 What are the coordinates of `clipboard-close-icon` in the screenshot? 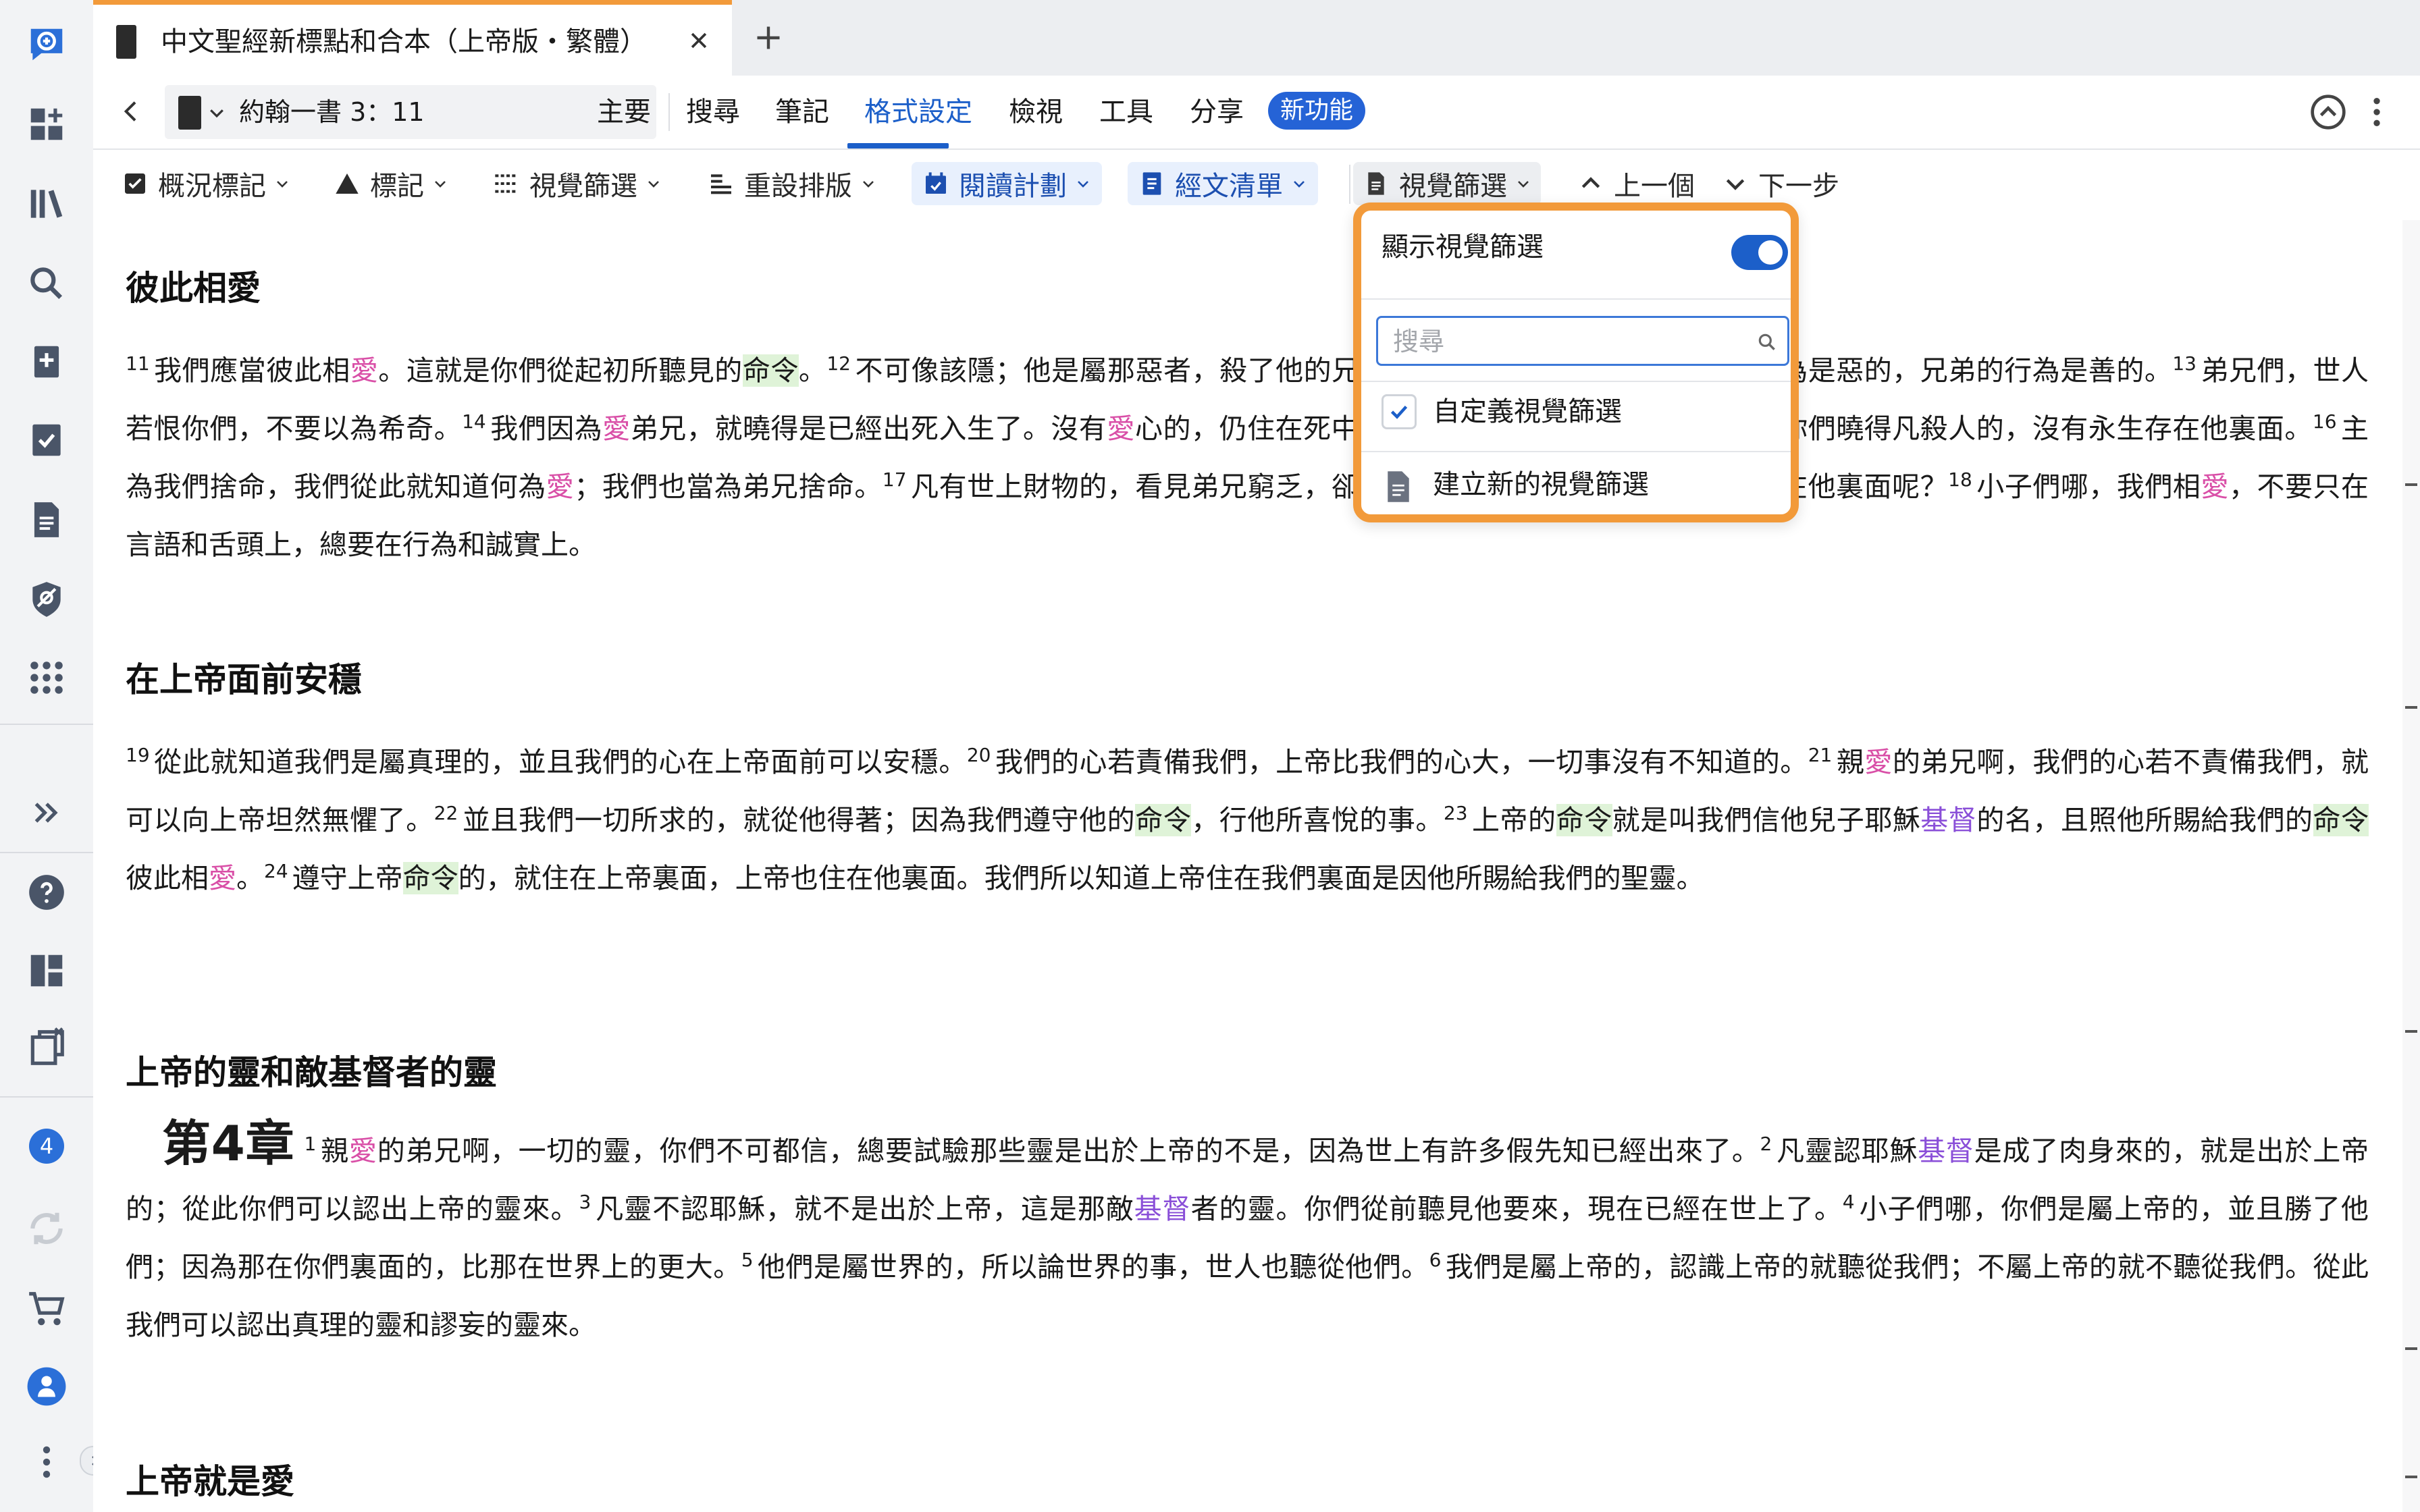 It's located at (46, 1047).